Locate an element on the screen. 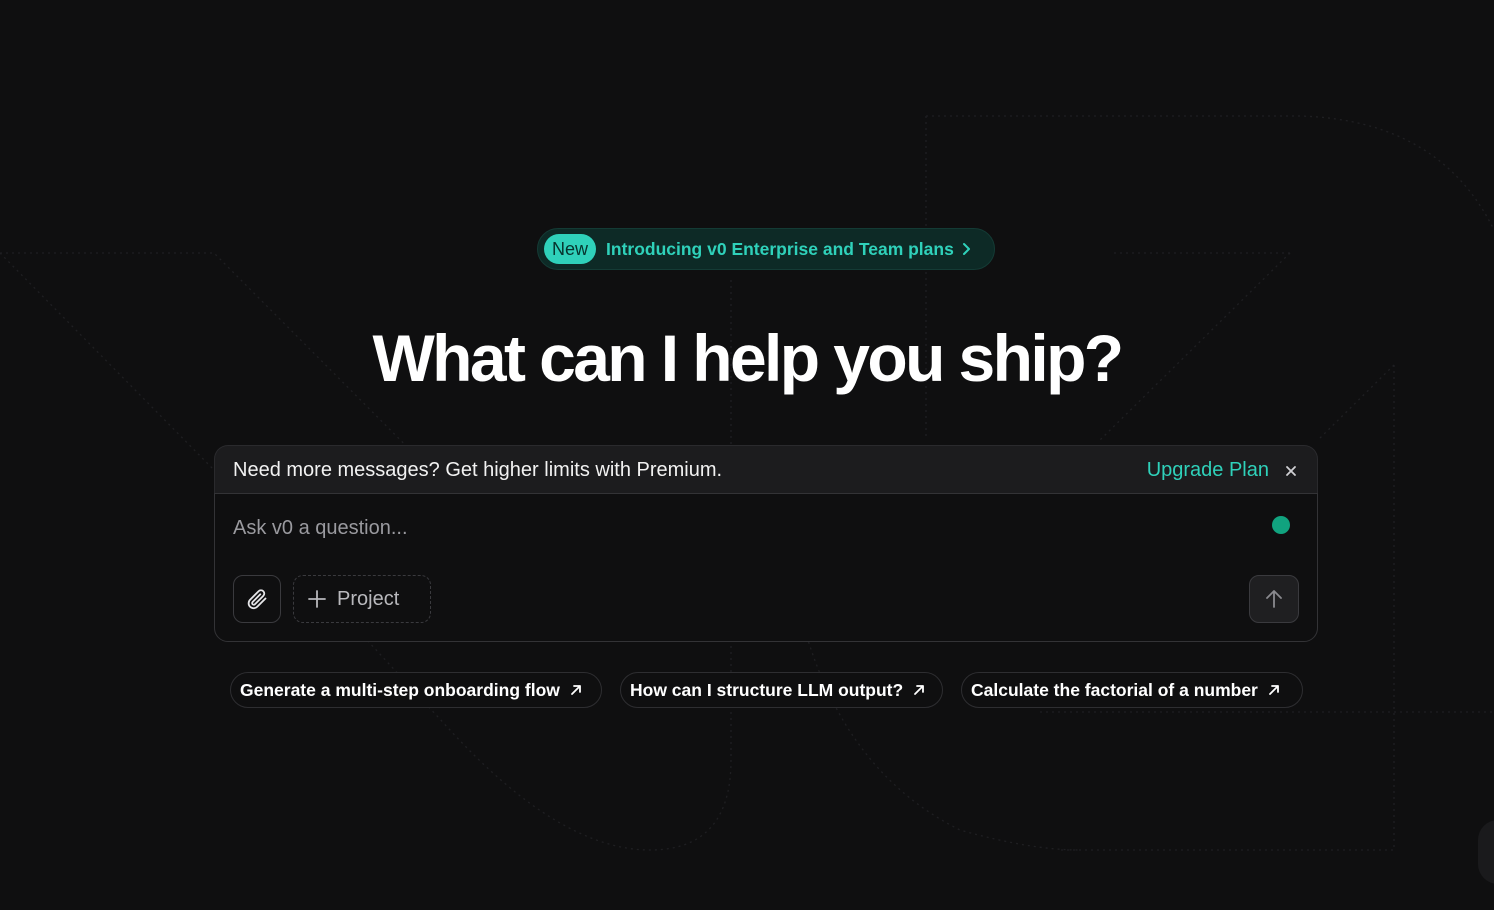  page-title: What can I help you ship? is located at coordinates (748, 358).